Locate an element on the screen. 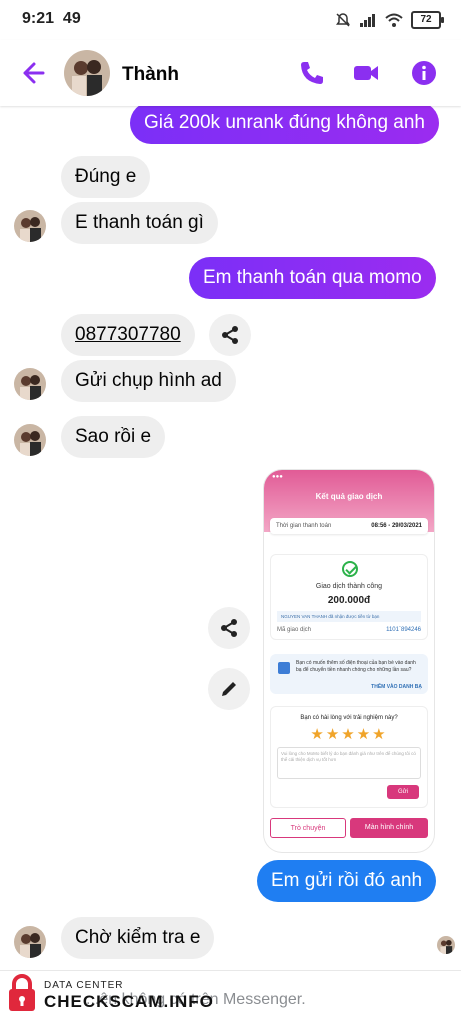  message-phone-link: 0877307780 is located at coordinates (128, 335).